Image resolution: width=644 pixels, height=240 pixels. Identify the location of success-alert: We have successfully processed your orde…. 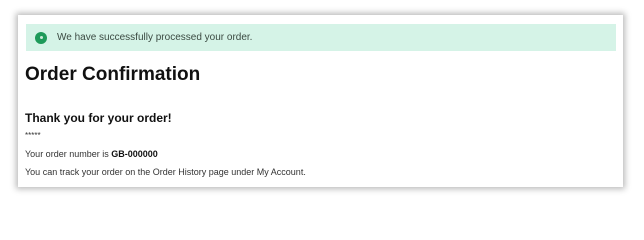
(321, 37).